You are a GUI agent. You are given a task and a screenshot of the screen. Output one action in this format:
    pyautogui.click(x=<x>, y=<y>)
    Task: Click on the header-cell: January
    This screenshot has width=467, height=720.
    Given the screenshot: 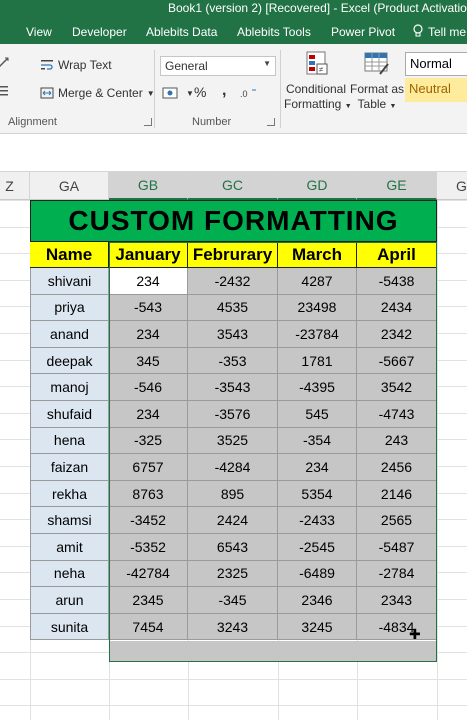 What is the action you would take?
    pyautogui.click(x=148, y=255)
    